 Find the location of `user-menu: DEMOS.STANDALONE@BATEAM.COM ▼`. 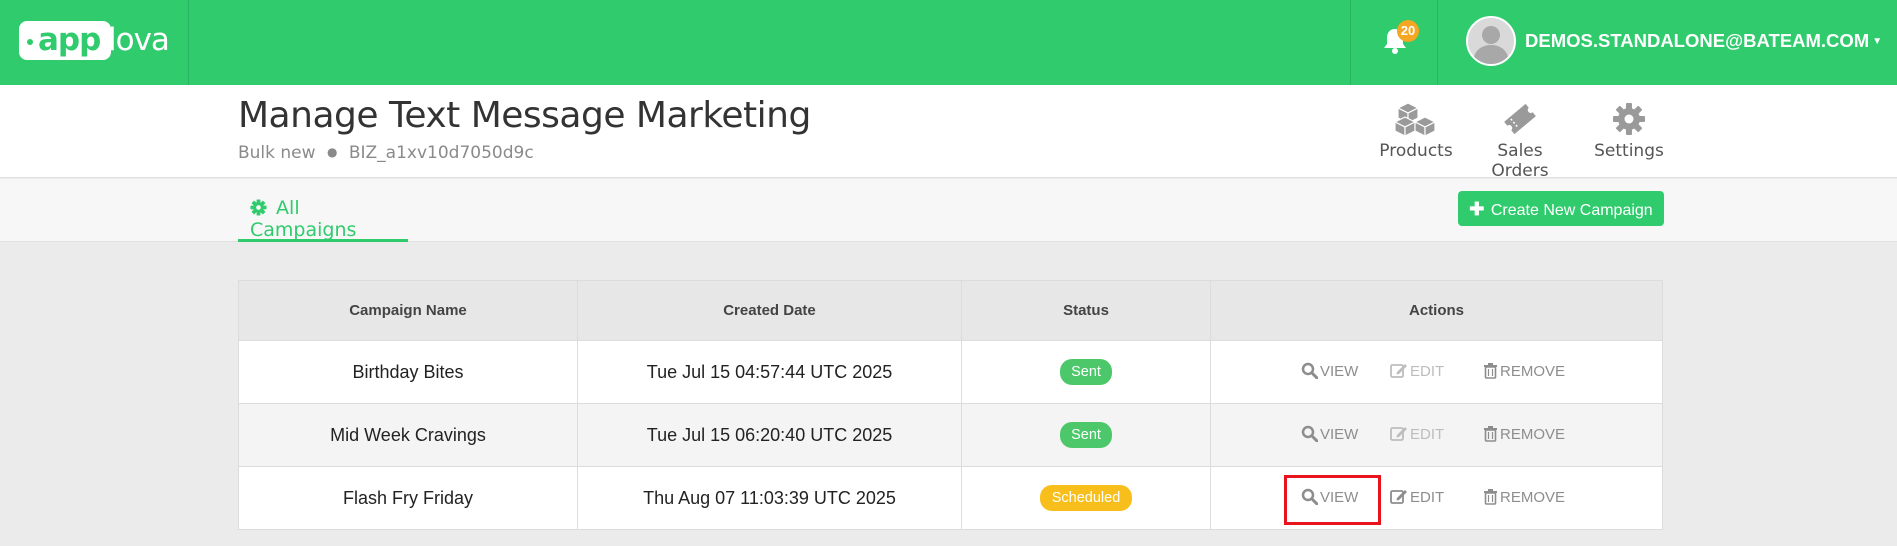

user-menu: DEMOS.STANDALONE@BATEAM.COM ▼ is located at coordinates (1674, 41).